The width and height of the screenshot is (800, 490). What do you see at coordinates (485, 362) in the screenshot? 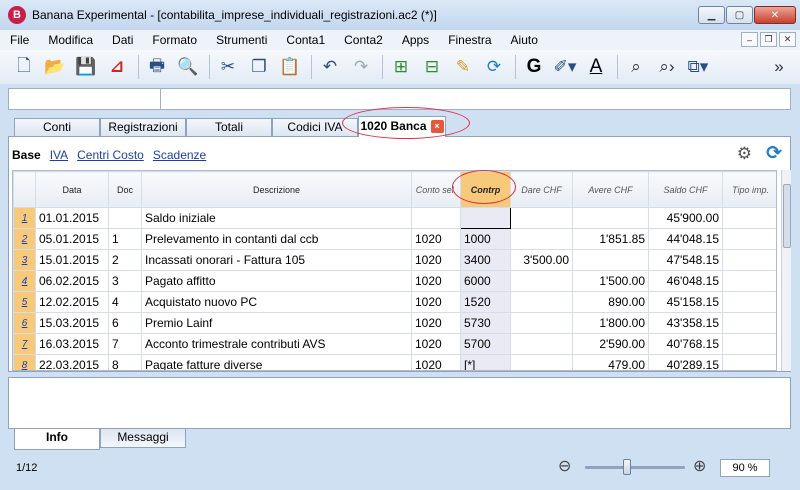
I see `cell-contrp: [*]` at bounding box center [485, 362].